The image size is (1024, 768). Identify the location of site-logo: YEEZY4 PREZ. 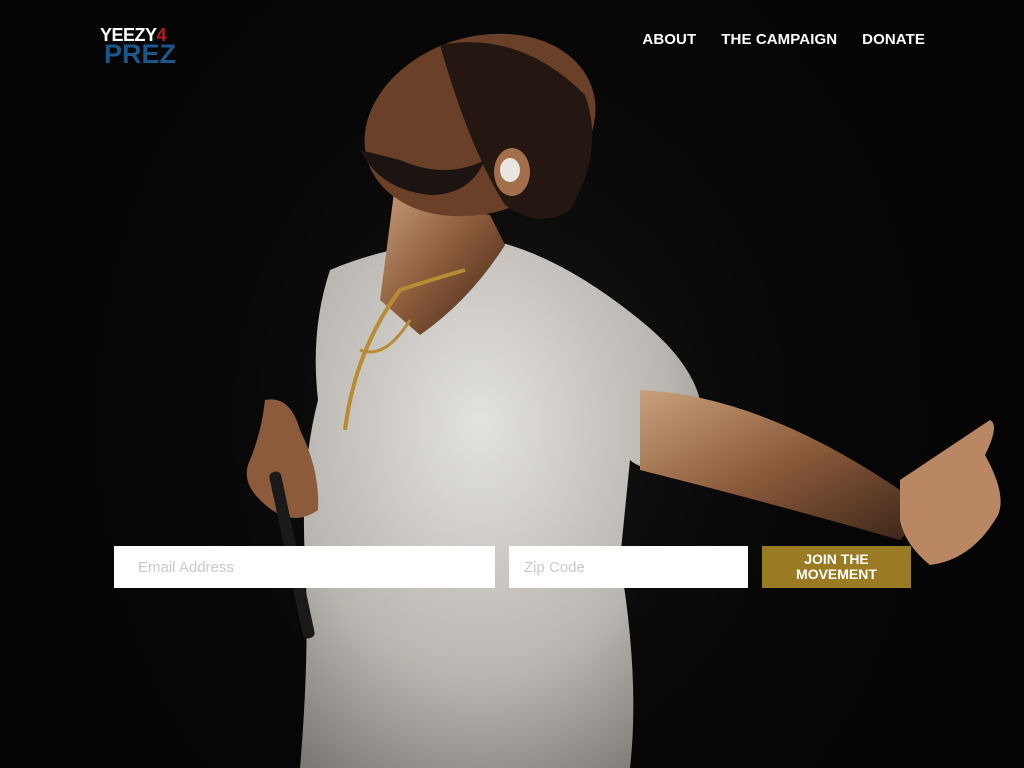
(145, 47).